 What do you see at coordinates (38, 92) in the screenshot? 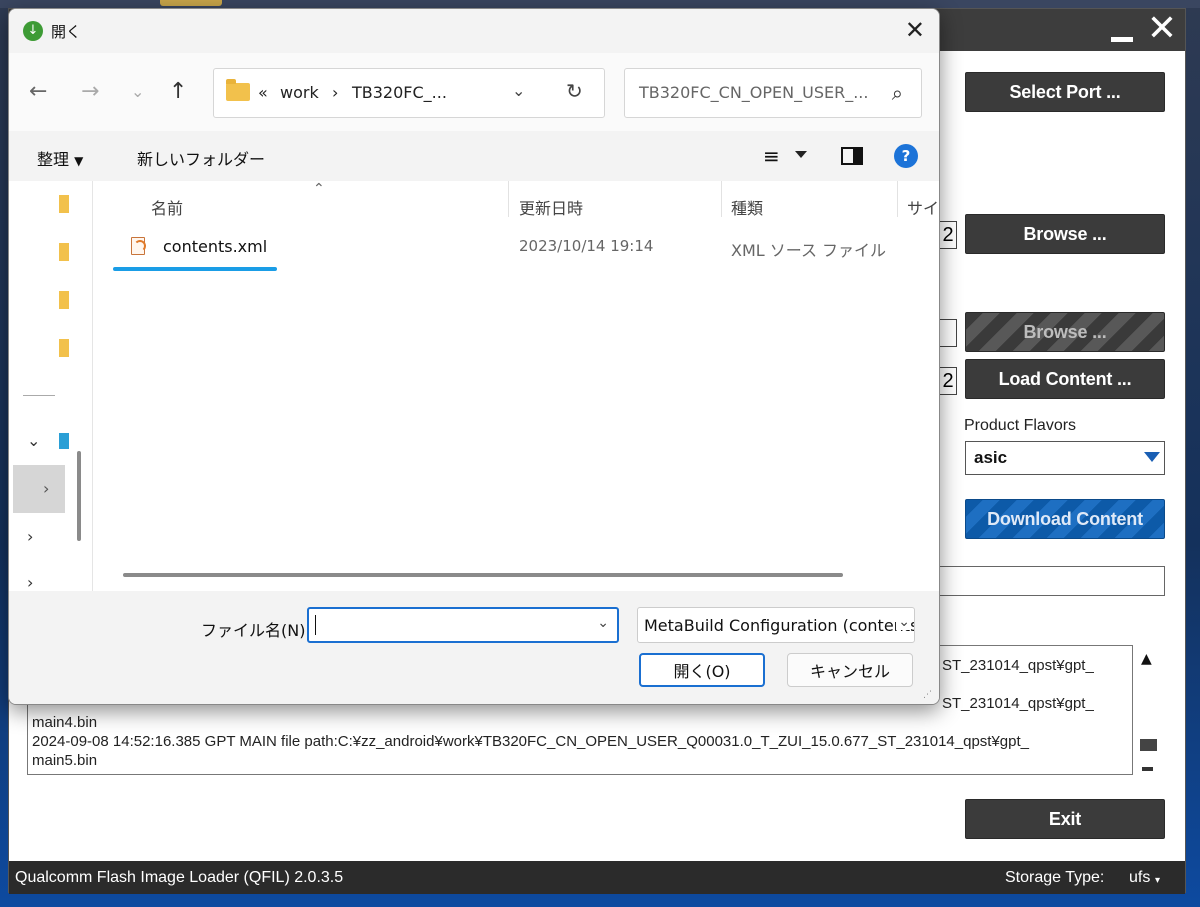
I see `back-arrow-icon: ←` at bounding box center [38, 92].